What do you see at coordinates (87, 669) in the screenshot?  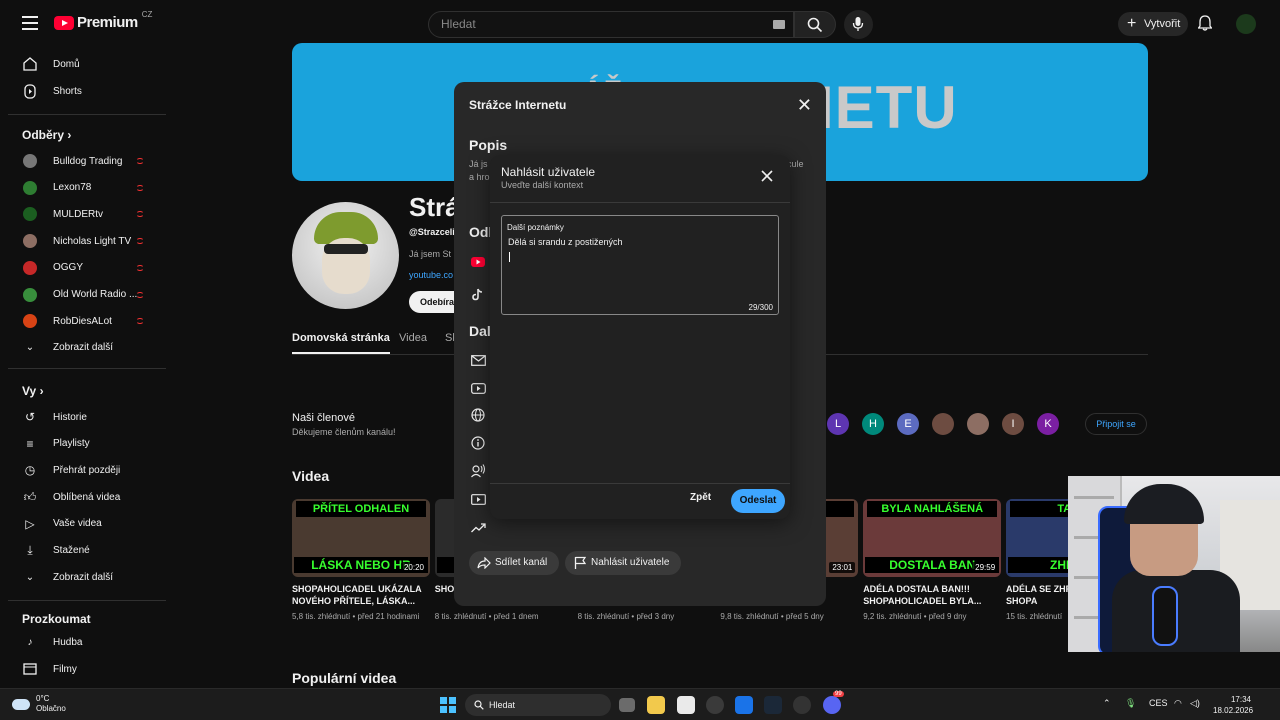 I see `sidebar-item-movies: Filmy` at bounding box center [87, 669].